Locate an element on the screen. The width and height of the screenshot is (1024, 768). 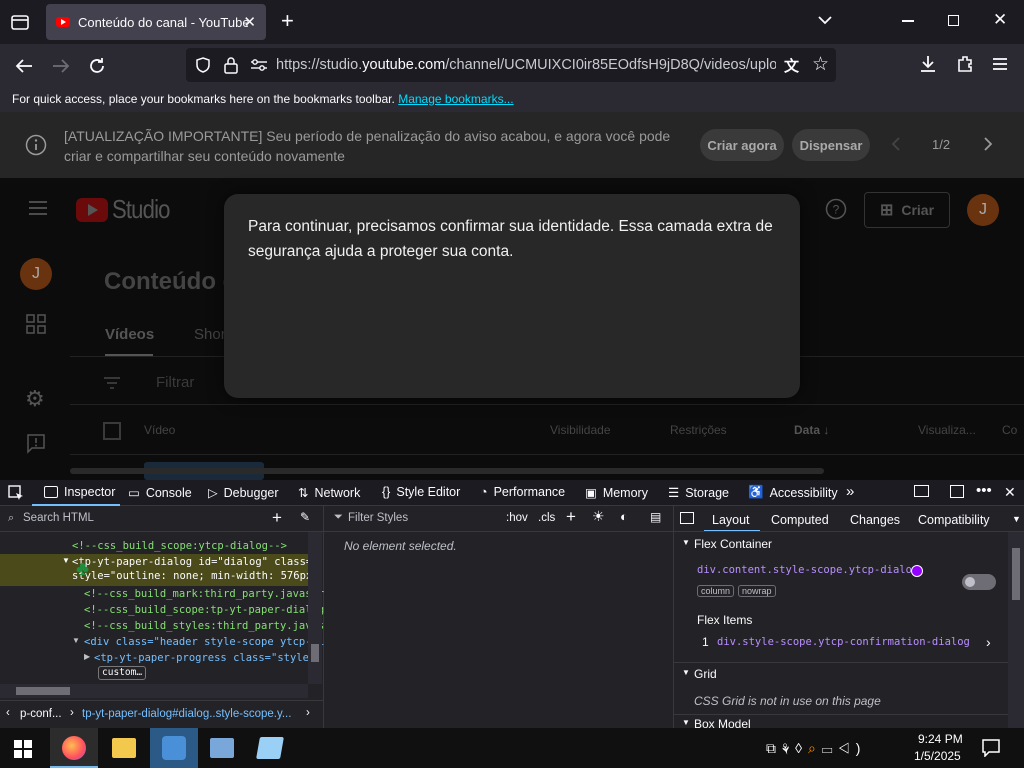
studio-logo: Studio is located at coordinates (128, 209).